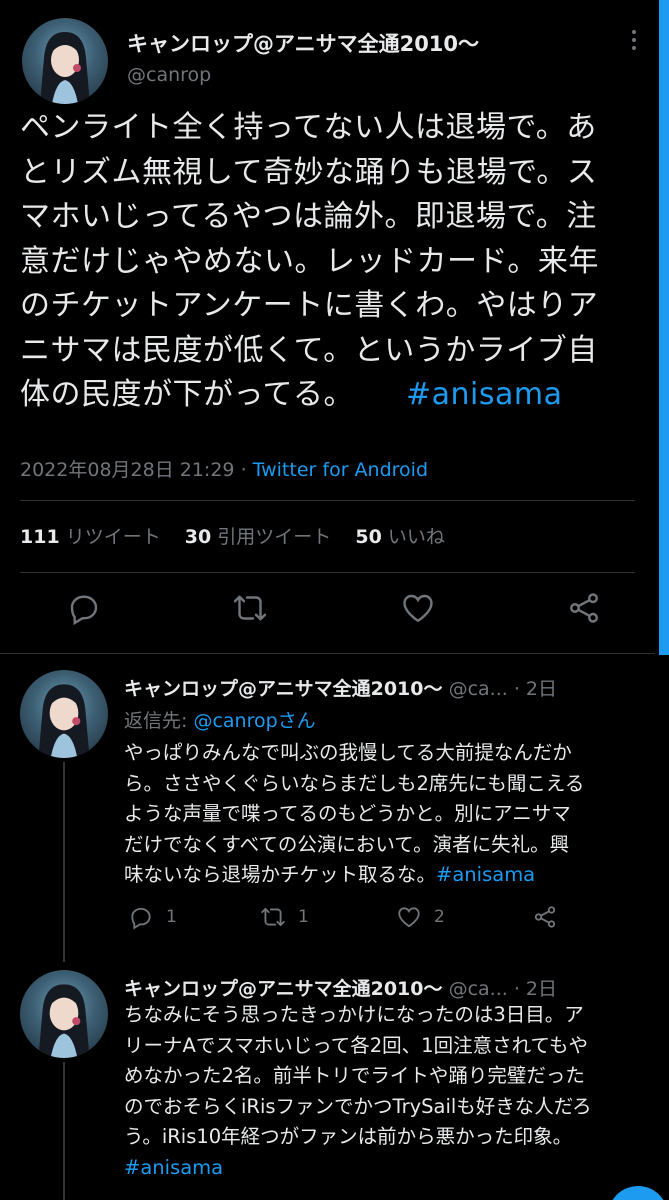 This screenshot has height=1200, width=669. What do you see at coordinates (169, 75) in the screenshot?
I see `user-handle: @canrop` at bounding box center [169, 75].